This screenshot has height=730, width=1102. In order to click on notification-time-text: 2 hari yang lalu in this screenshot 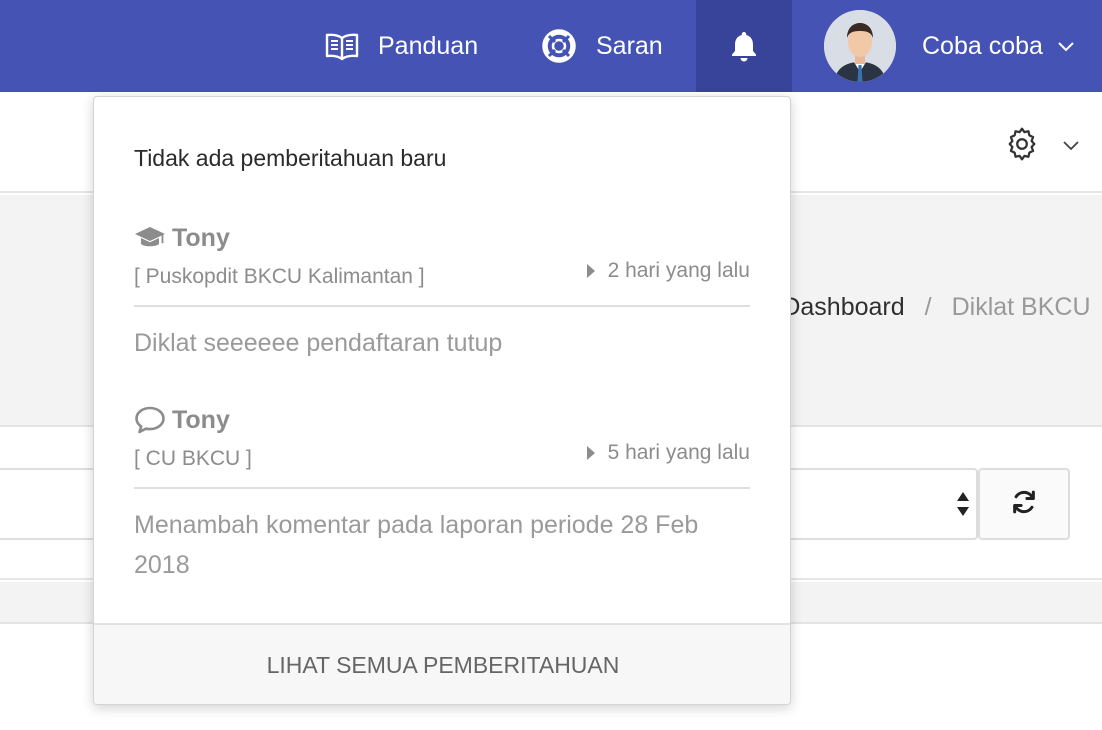, I will do `click(678, 270)`.